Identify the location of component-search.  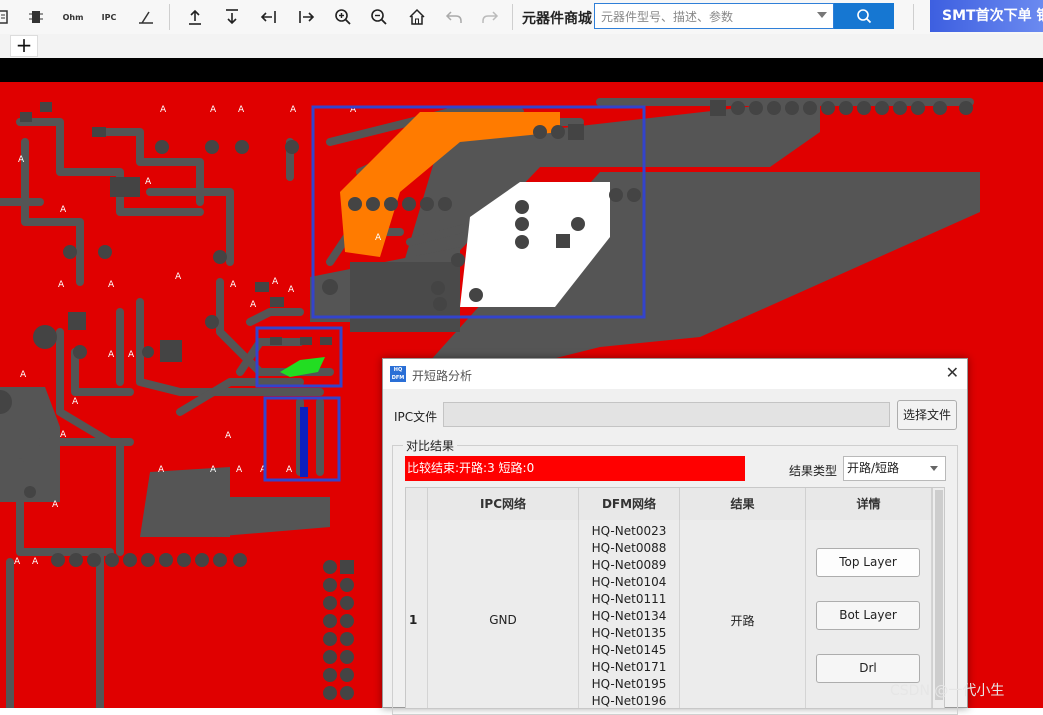
(714, 16).